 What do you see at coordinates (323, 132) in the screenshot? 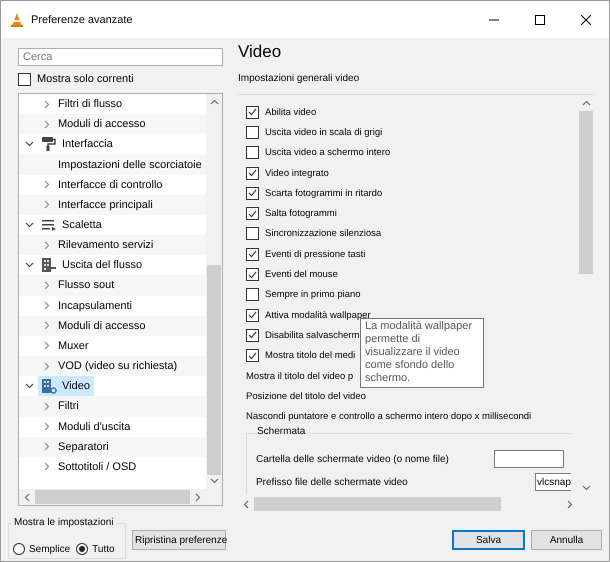
I see `checkbox-label: Uscita video in scala di grigi` at bounding box center [323, 132].